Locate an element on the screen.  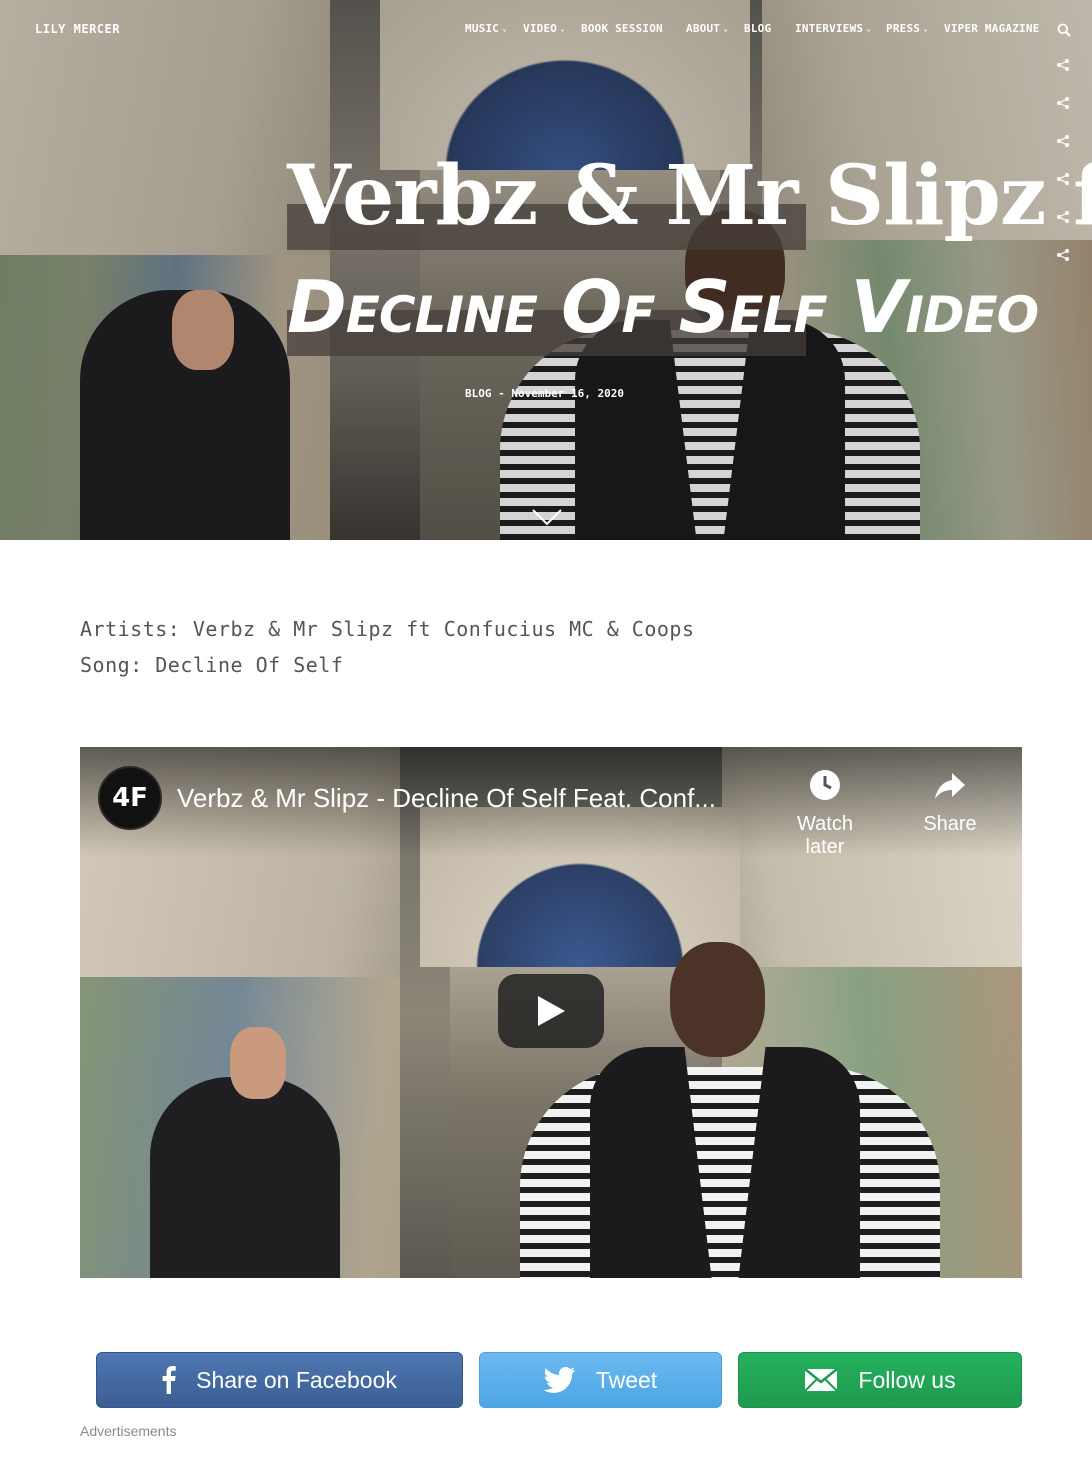
post-title-line-1: Verbz & Mr Slipz ft is located at coordinates (689, 196).